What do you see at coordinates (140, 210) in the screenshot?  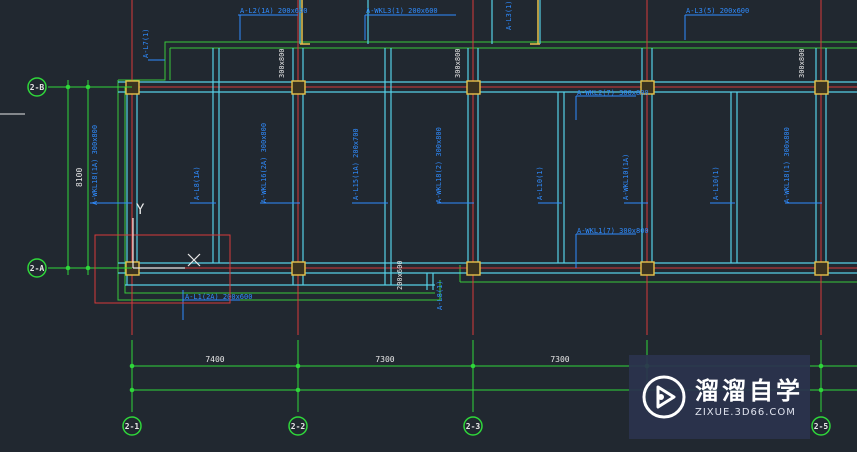 I see `ucs-y-label: Y` at bounding box center [140, 210].